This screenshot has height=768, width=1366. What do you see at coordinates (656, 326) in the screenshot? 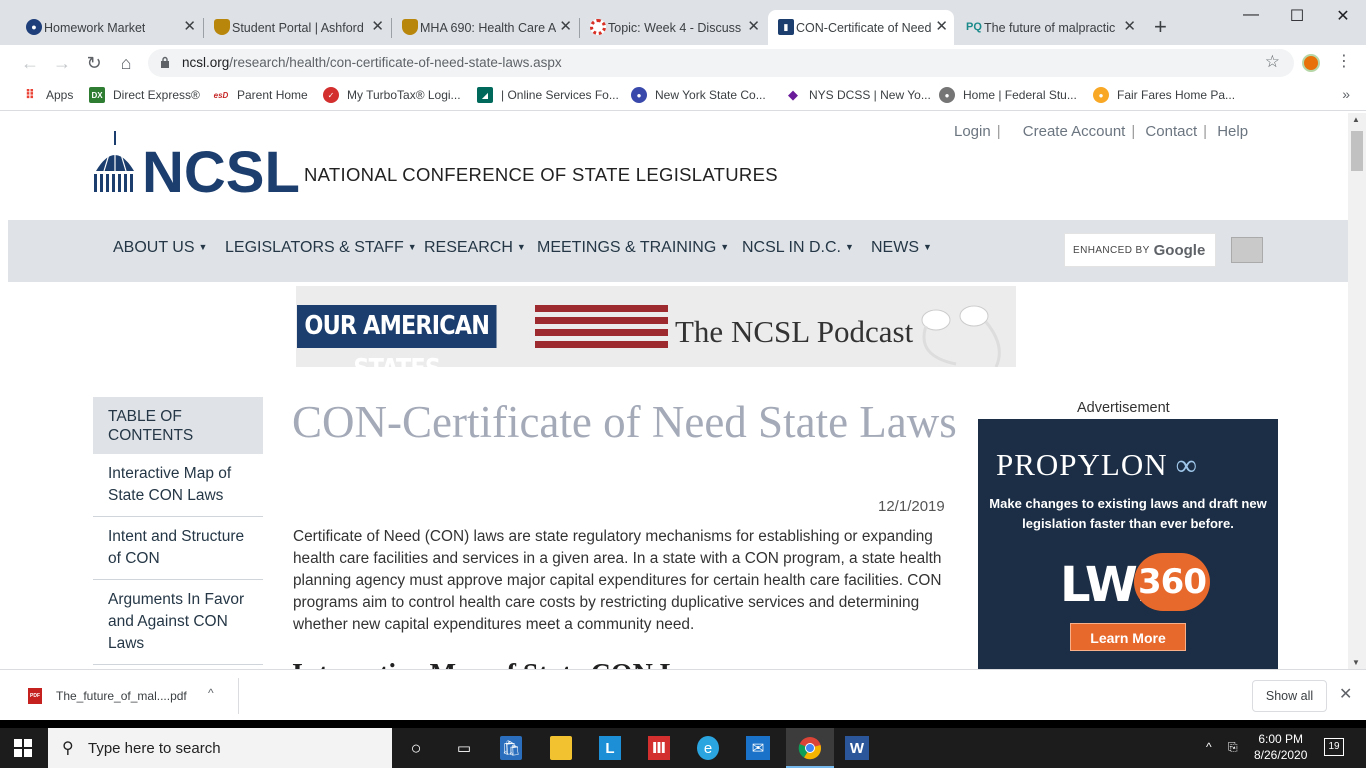
I see `podcast-banner: OUR AMERICAN STATES The NCSL Podcast` at bounding box center [656, 326].